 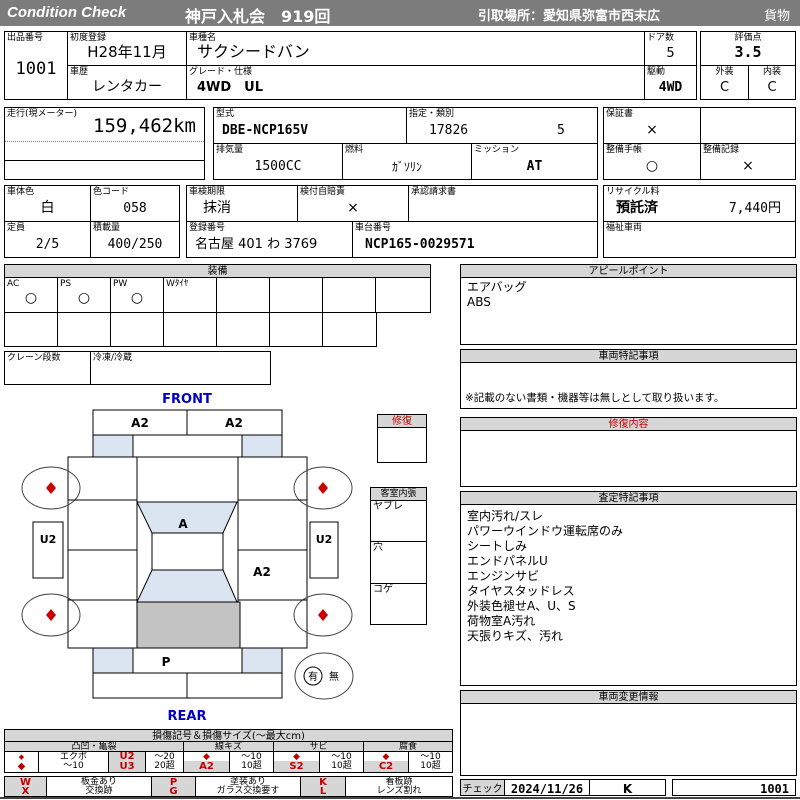 What do you see at coordinates (104, 143) in the screenshot?
I see `mileage-cell: 走行(現メーター) 159,462km` at bounding box center [104, 143].